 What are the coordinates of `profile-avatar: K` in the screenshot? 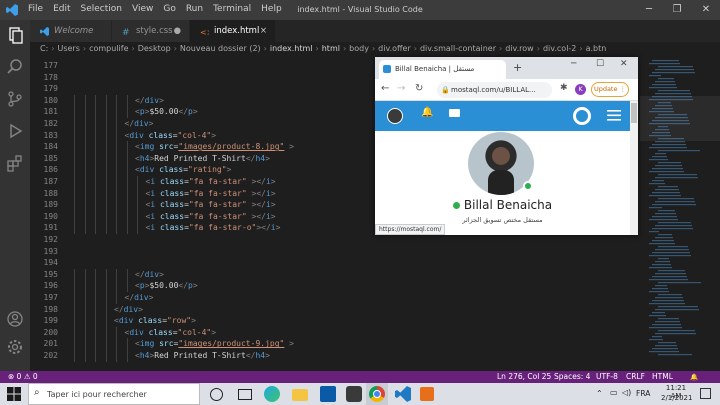 It's located at (580, 89).